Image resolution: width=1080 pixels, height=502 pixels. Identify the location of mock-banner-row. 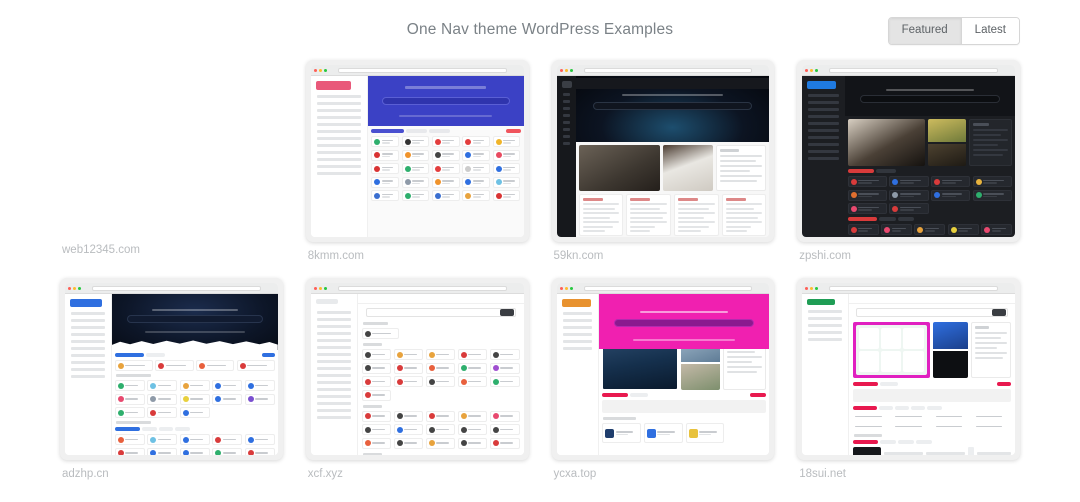
(932, 350).